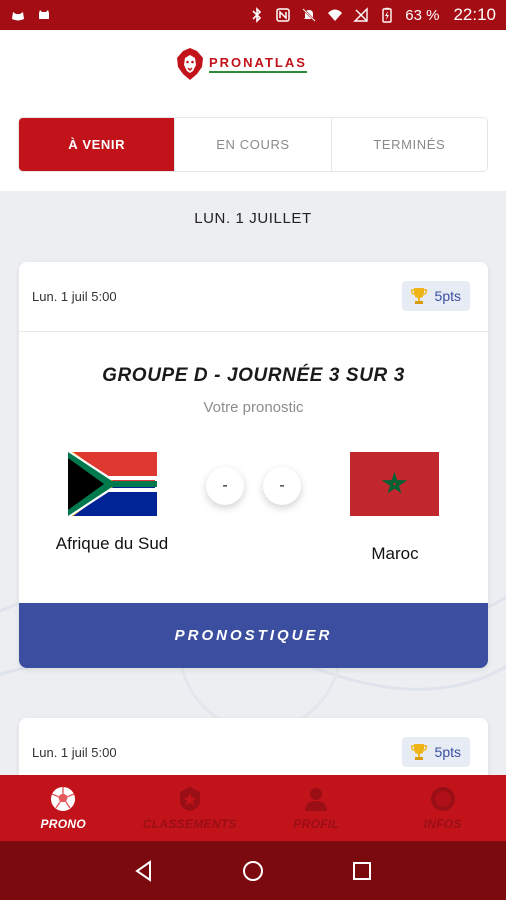 This screenshot has width=506, height=900. I want to click on nav-infos: INFOS, so click(443, 808).